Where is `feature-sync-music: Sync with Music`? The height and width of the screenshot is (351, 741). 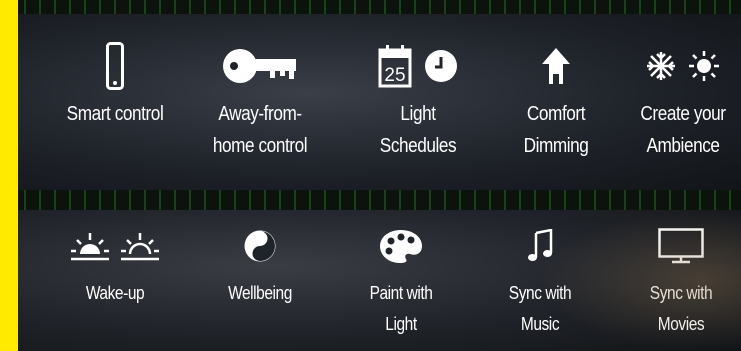 feature-sync-music: Sync with Music is located at coordinates (540, 277).